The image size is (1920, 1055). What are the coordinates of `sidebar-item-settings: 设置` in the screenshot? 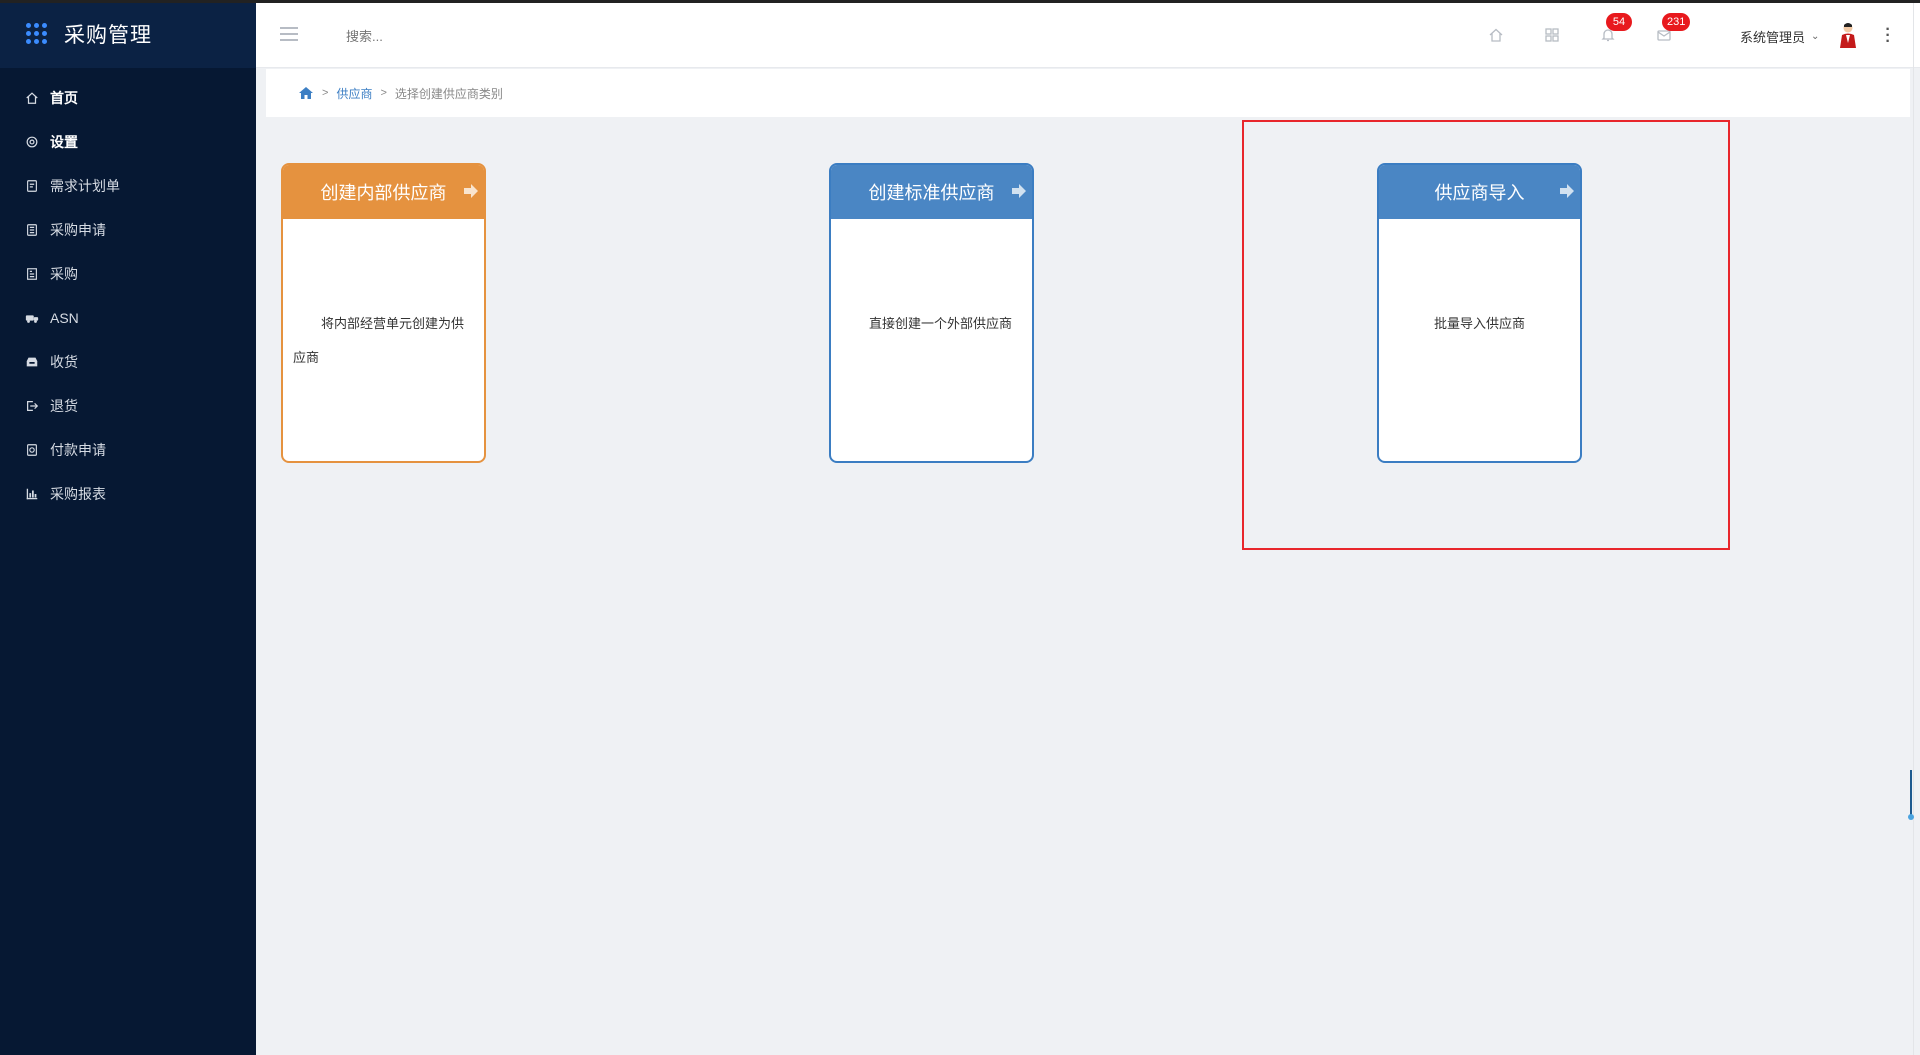 It's located at (128, 142).